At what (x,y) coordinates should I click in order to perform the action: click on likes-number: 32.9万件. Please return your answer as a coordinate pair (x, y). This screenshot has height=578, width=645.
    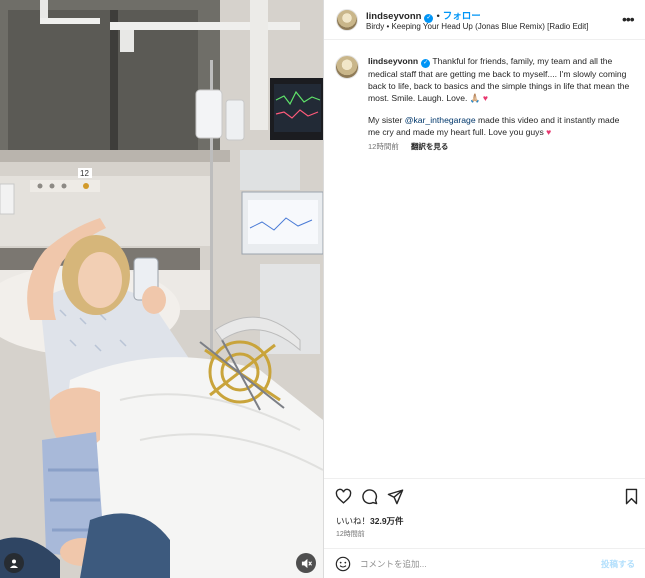
    Looking at the image, I should click on (387, 521).